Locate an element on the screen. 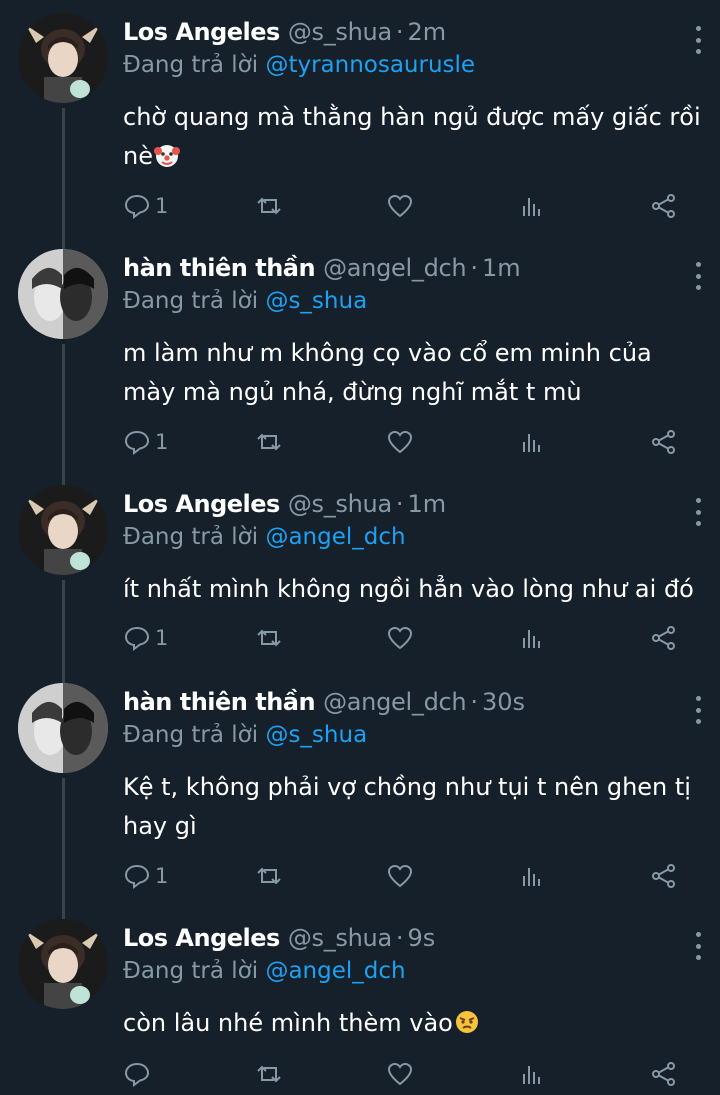 The image size is (720, 1095). timestamp: 30s is located at coordinates (503, 702).